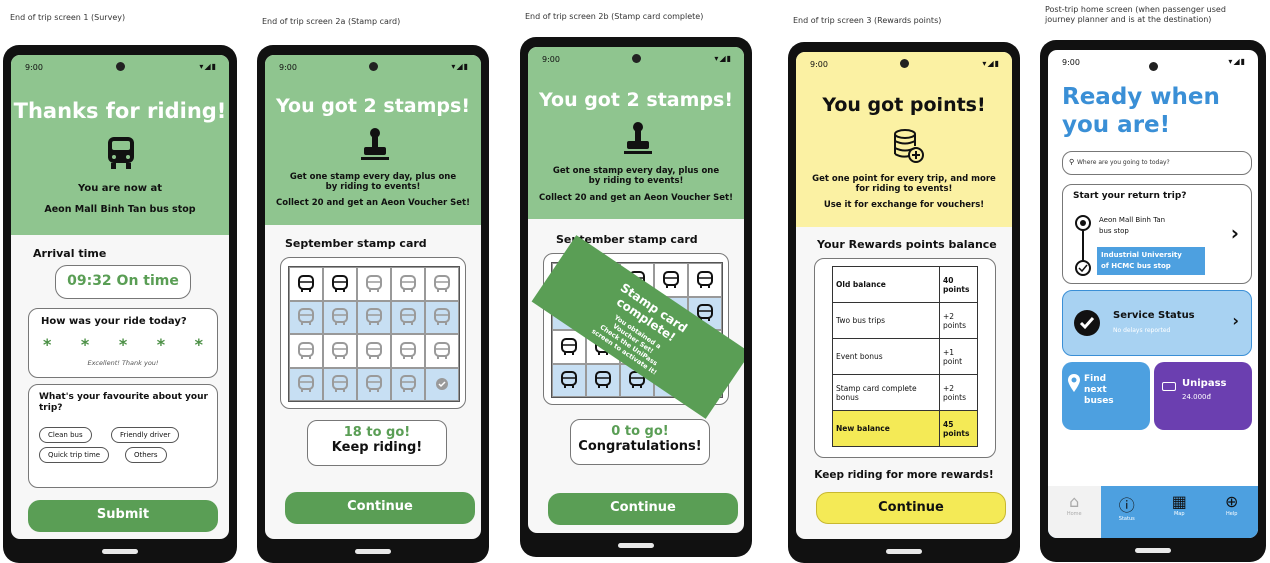  I want to click on stamp-card-title: September stamp card, so click(356, 243).